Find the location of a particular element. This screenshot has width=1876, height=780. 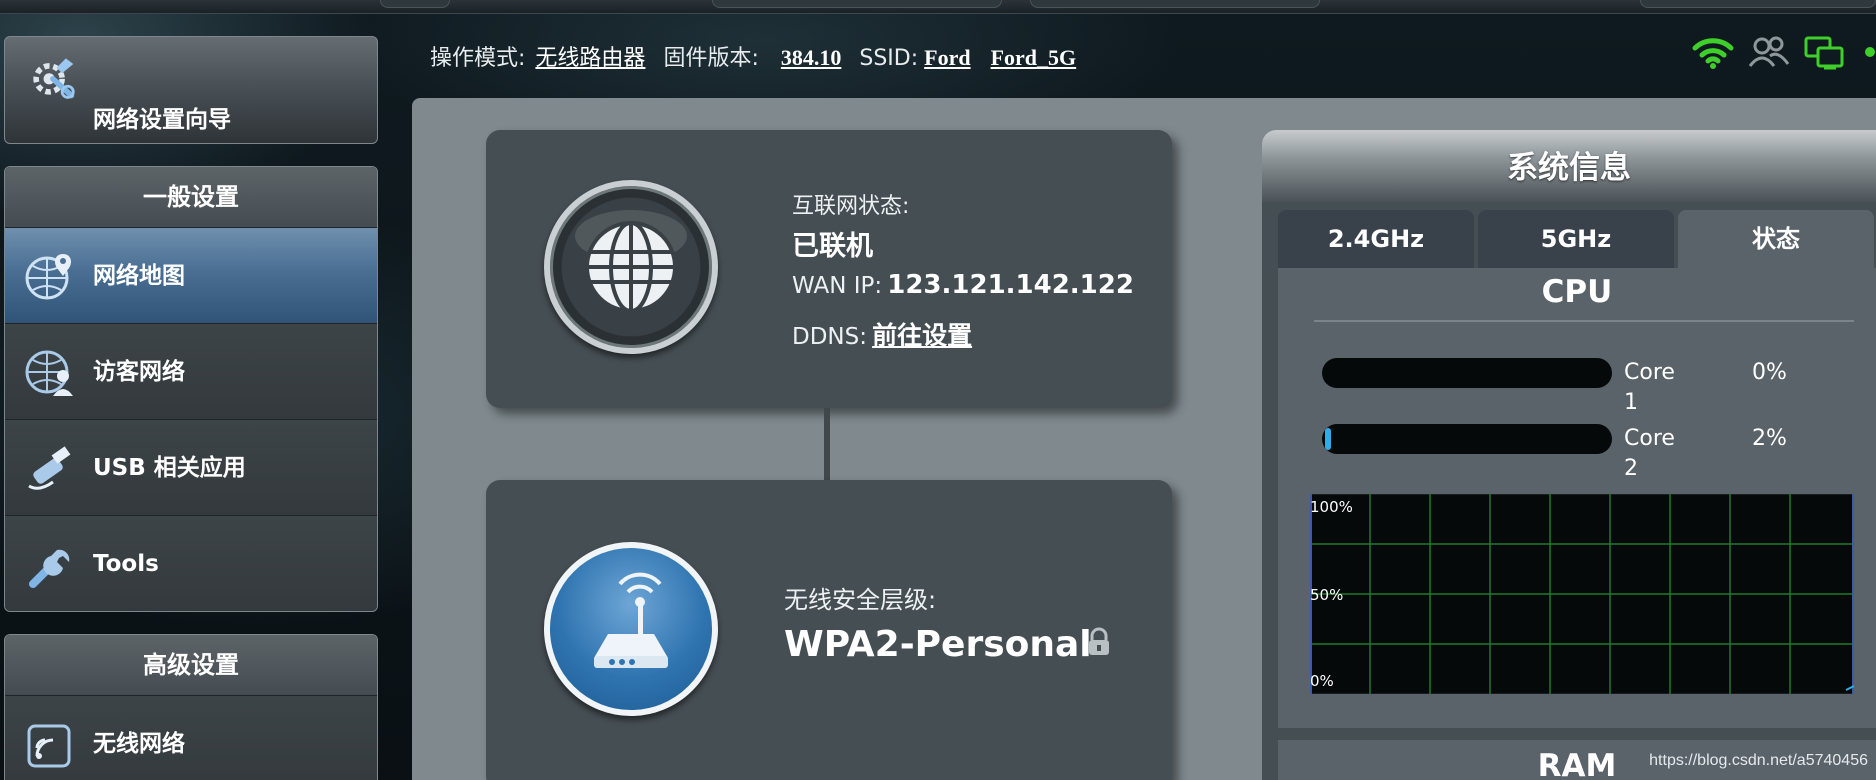

cpu-usage-graph: 100% 50% 0% is located at coordinates (1582, 594).